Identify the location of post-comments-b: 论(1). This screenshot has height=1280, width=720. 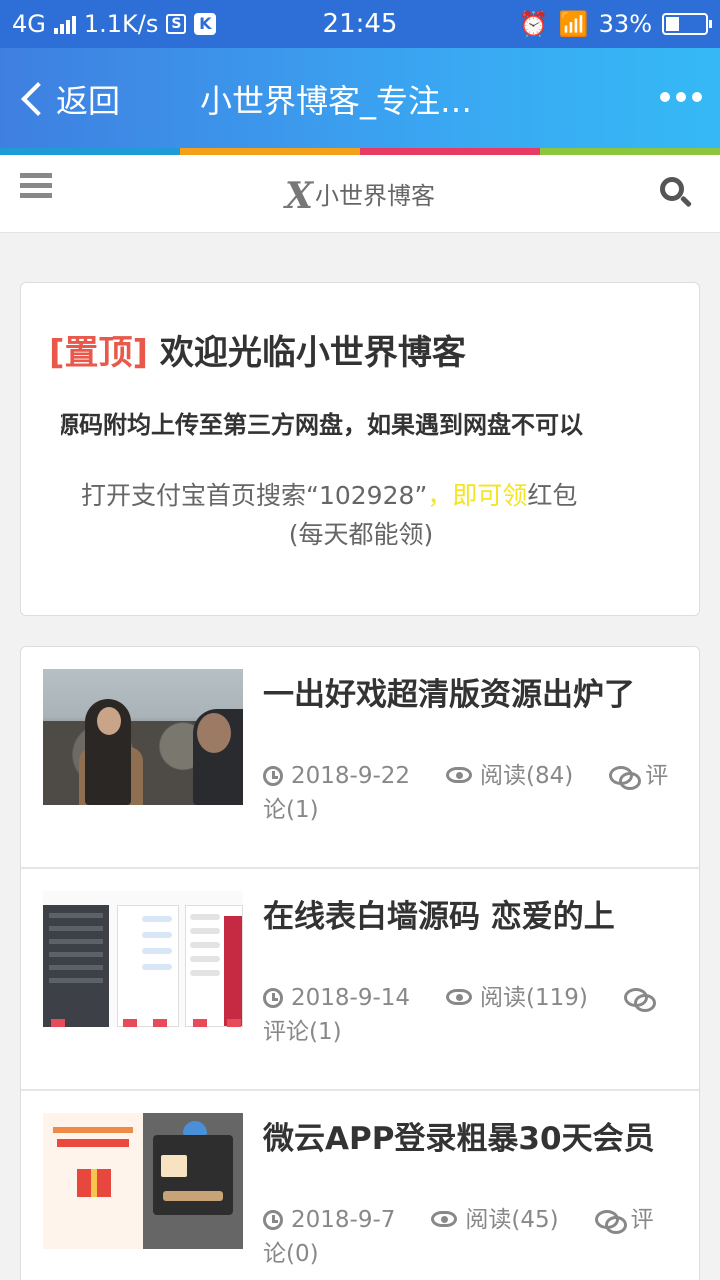
(291, 810).